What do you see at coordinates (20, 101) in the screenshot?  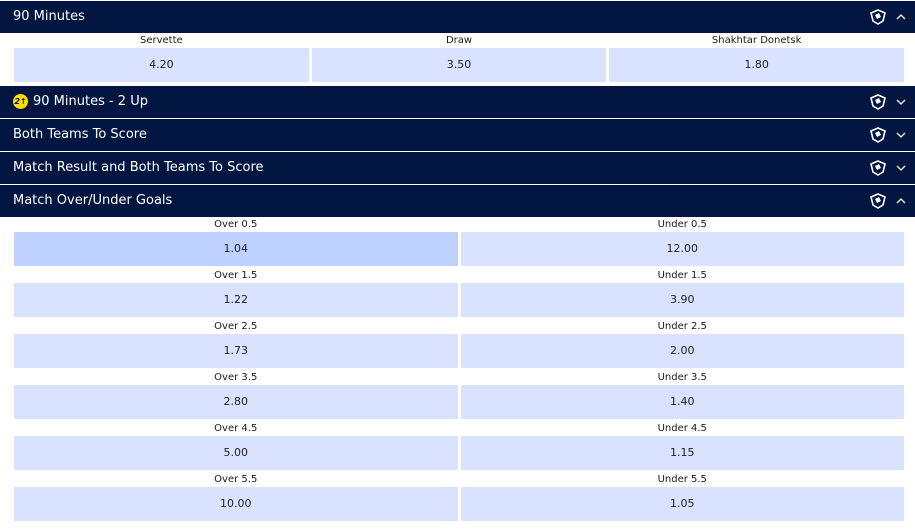 I see `two-up-badge-icon: 2↑` at bounding box center [20, 101].